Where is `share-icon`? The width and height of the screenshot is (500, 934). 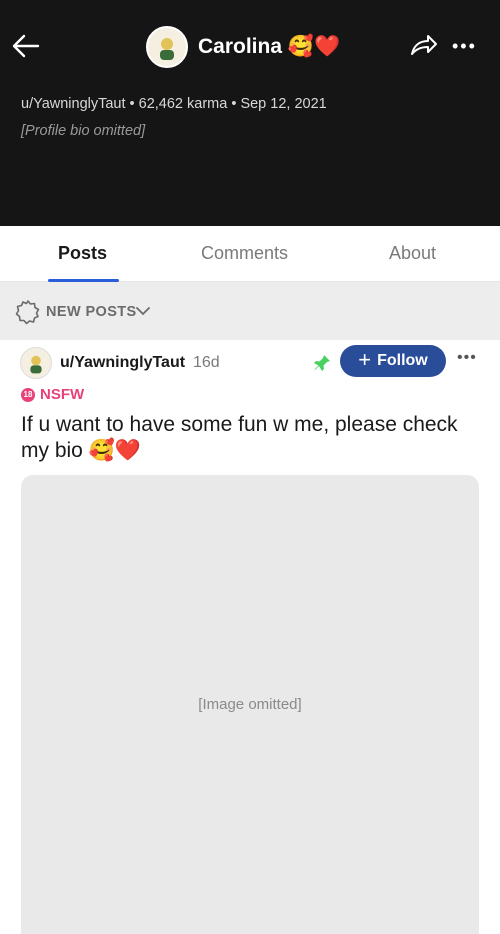 share-icon is located at coordinates (423, 45).